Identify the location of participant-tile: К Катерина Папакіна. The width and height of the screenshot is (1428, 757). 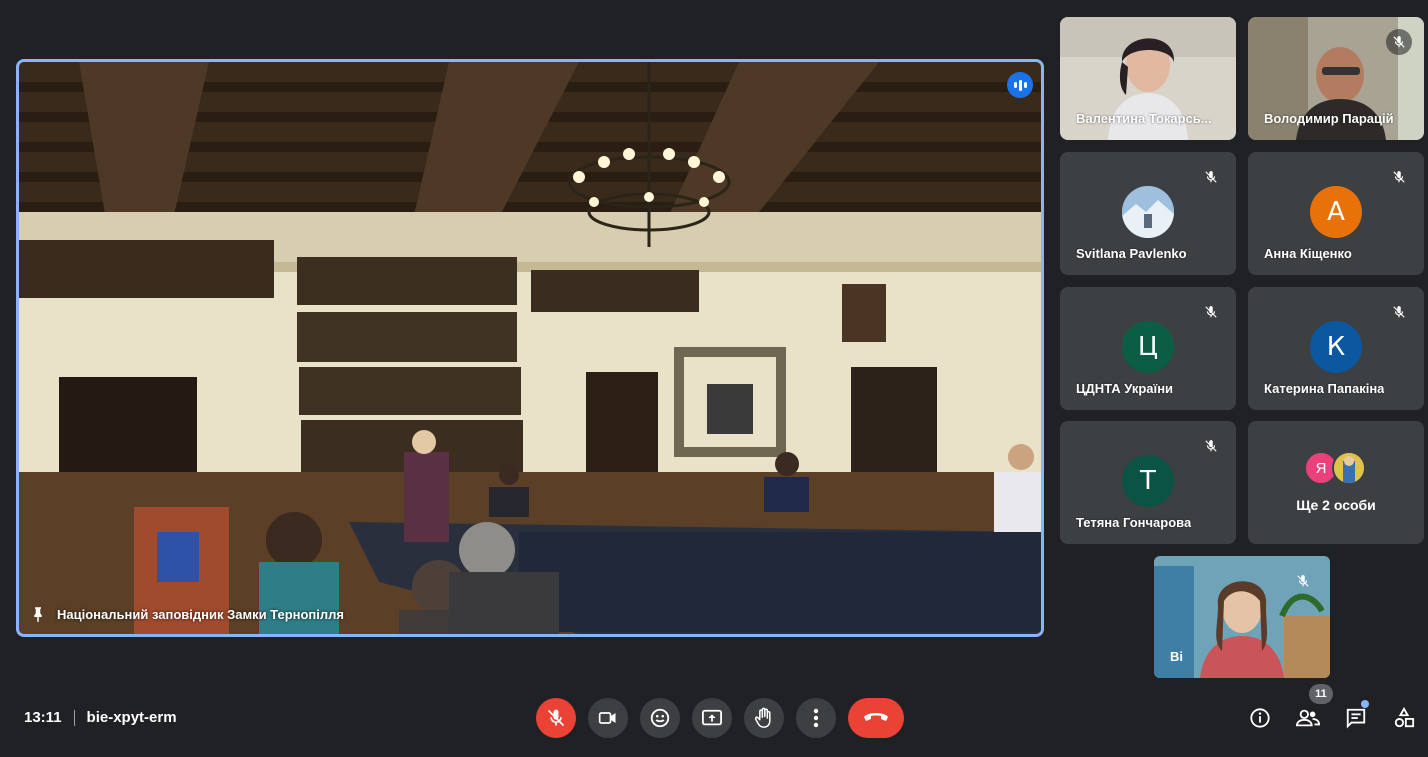
(1336, 348).